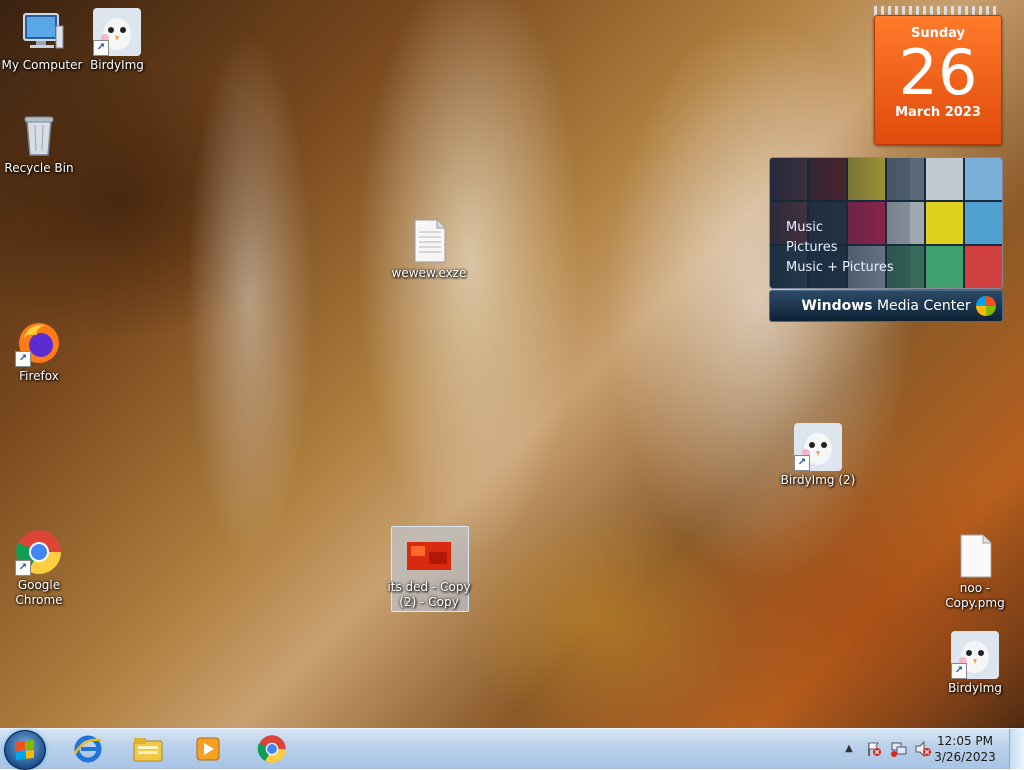  I want to click on birdyimg-bottom-shortcut-icon: ↗ BirdyImg, so click(975, 663).